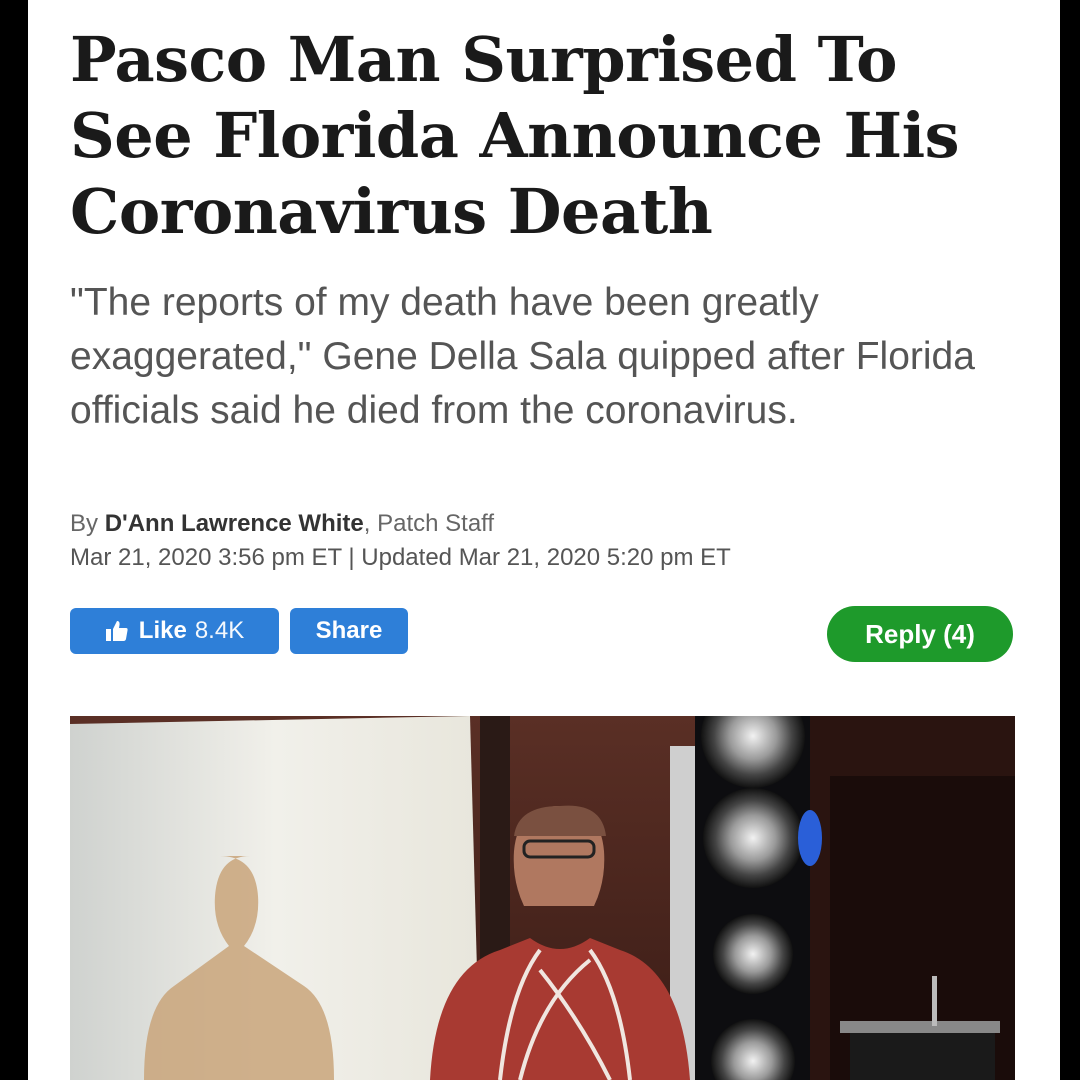 The image size is (1080, 1080). Describe the element at coordinates (920, 634) in the screenshot. I see `reply-button: Reply (4)` at that location.